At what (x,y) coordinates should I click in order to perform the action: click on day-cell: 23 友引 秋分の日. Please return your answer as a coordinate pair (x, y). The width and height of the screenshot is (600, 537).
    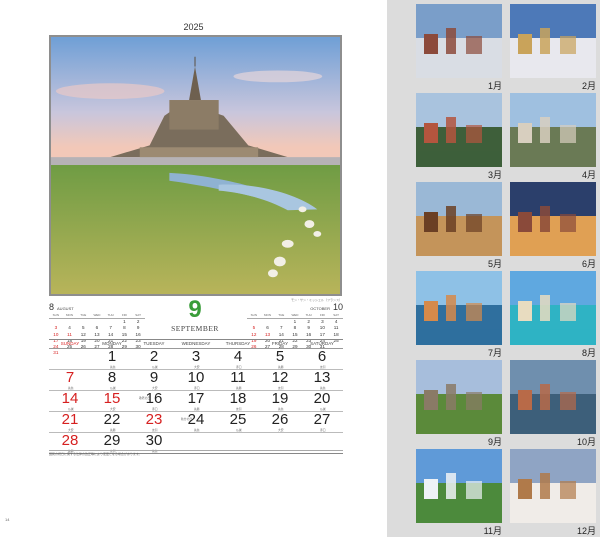
    Looking at the image, I should click on (162, 421).